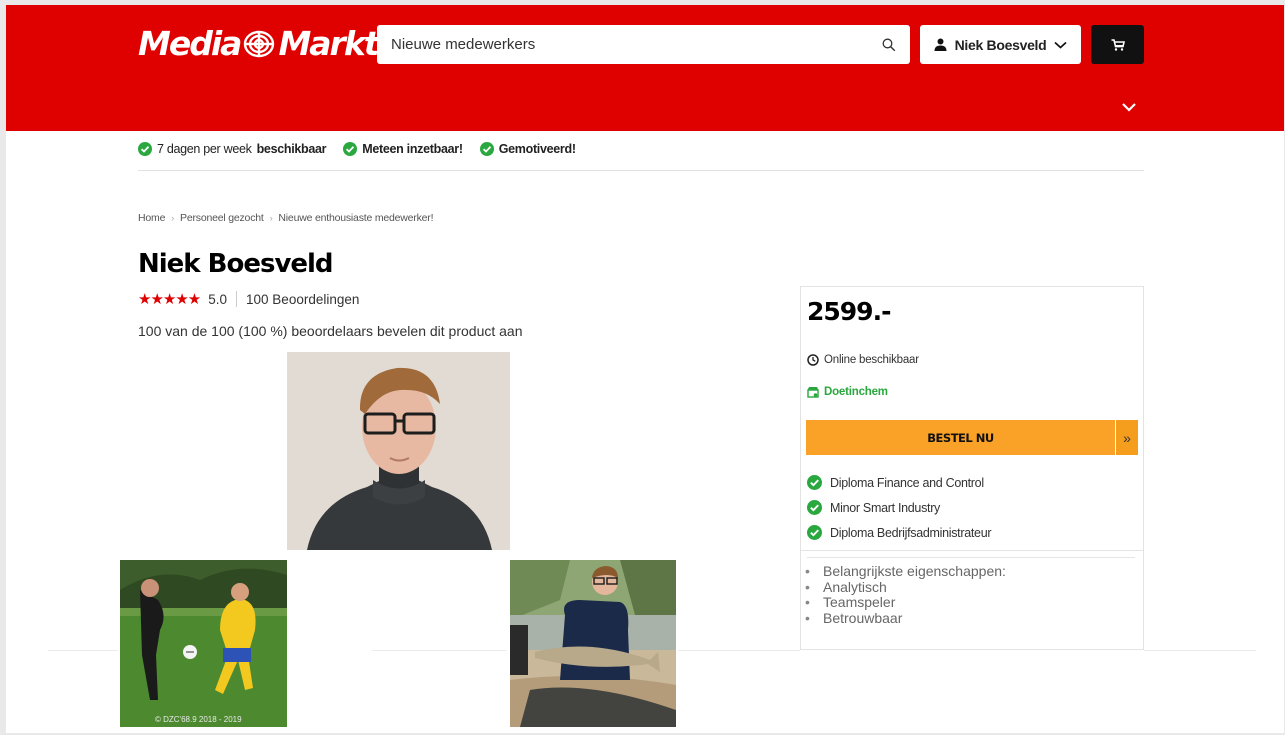  I want to click on cart-icon, so click(1118, 44).